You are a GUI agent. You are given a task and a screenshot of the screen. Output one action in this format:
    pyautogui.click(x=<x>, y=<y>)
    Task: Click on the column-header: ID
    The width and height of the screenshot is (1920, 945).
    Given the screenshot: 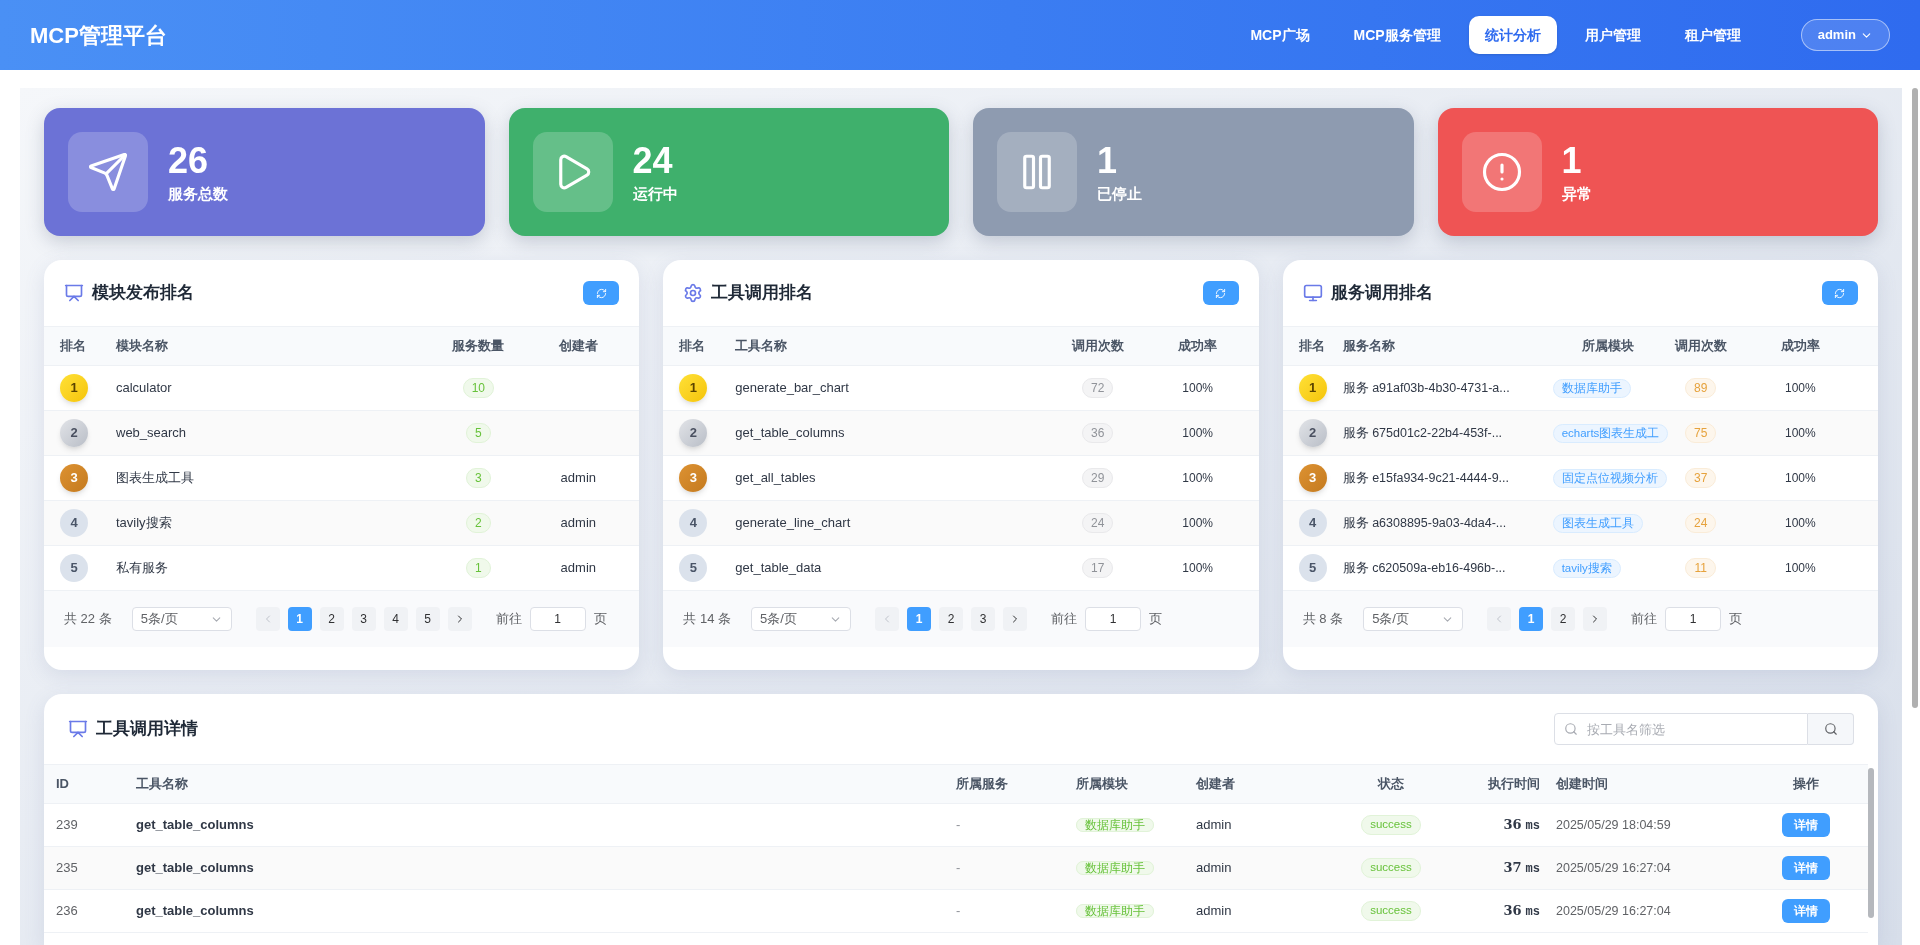 What is the action you would take?
    pyautogui.click(x=63, y=784)
    